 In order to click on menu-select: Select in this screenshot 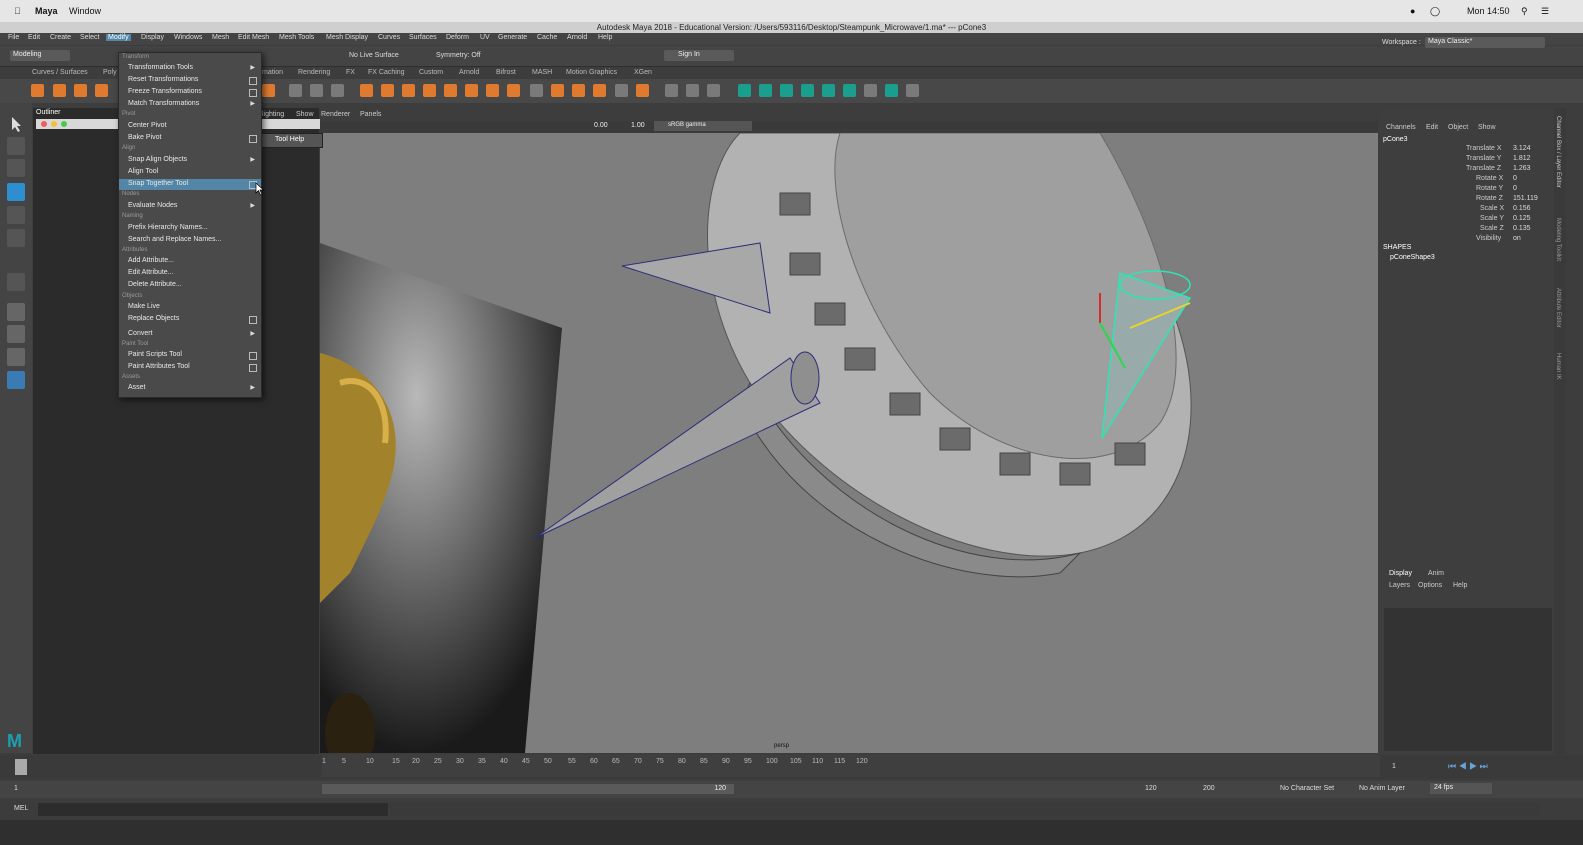, I will do `click(89, 37)`.